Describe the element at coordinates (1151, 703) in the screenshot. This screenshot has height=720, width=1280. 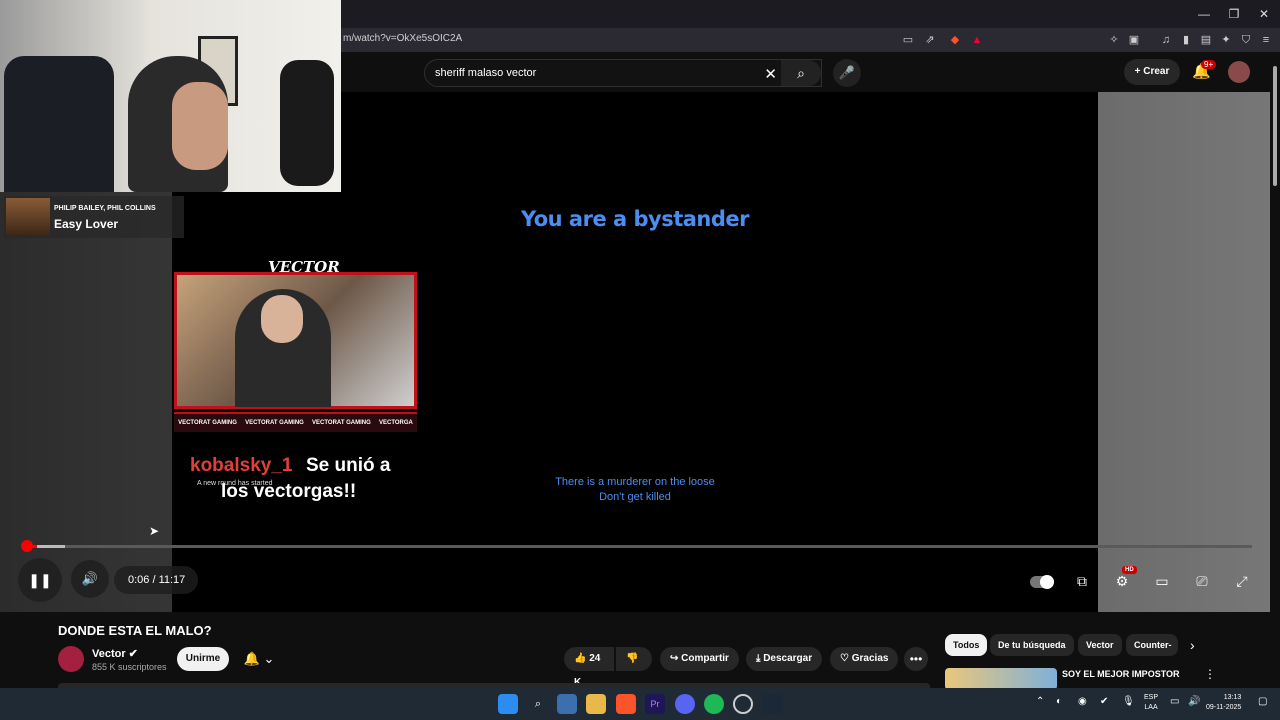
I see `language-indicator: ESP LAA` at that location.